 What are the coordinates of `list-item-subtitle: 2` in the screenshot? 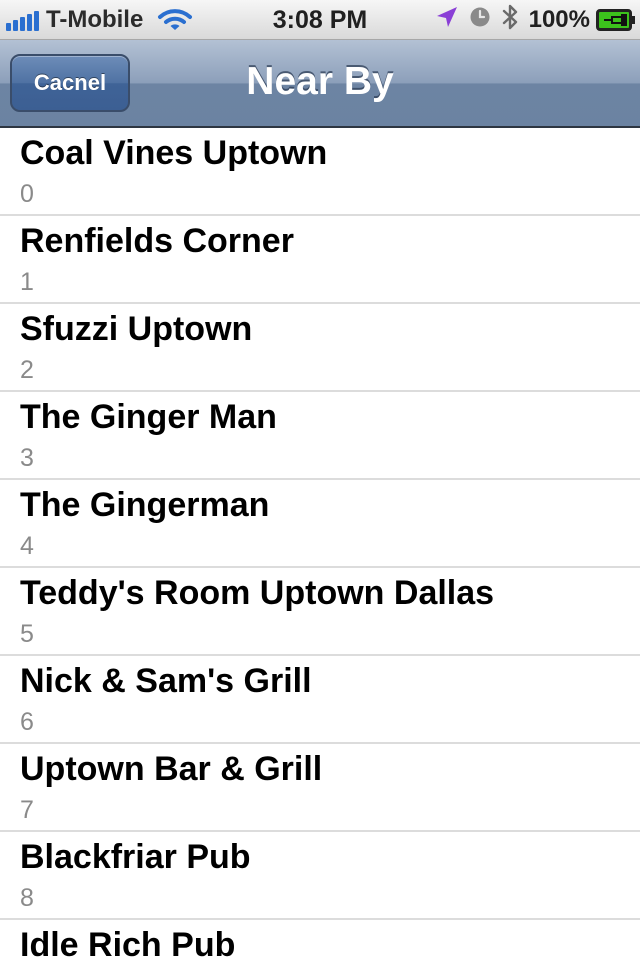 It's located at (27, 370).